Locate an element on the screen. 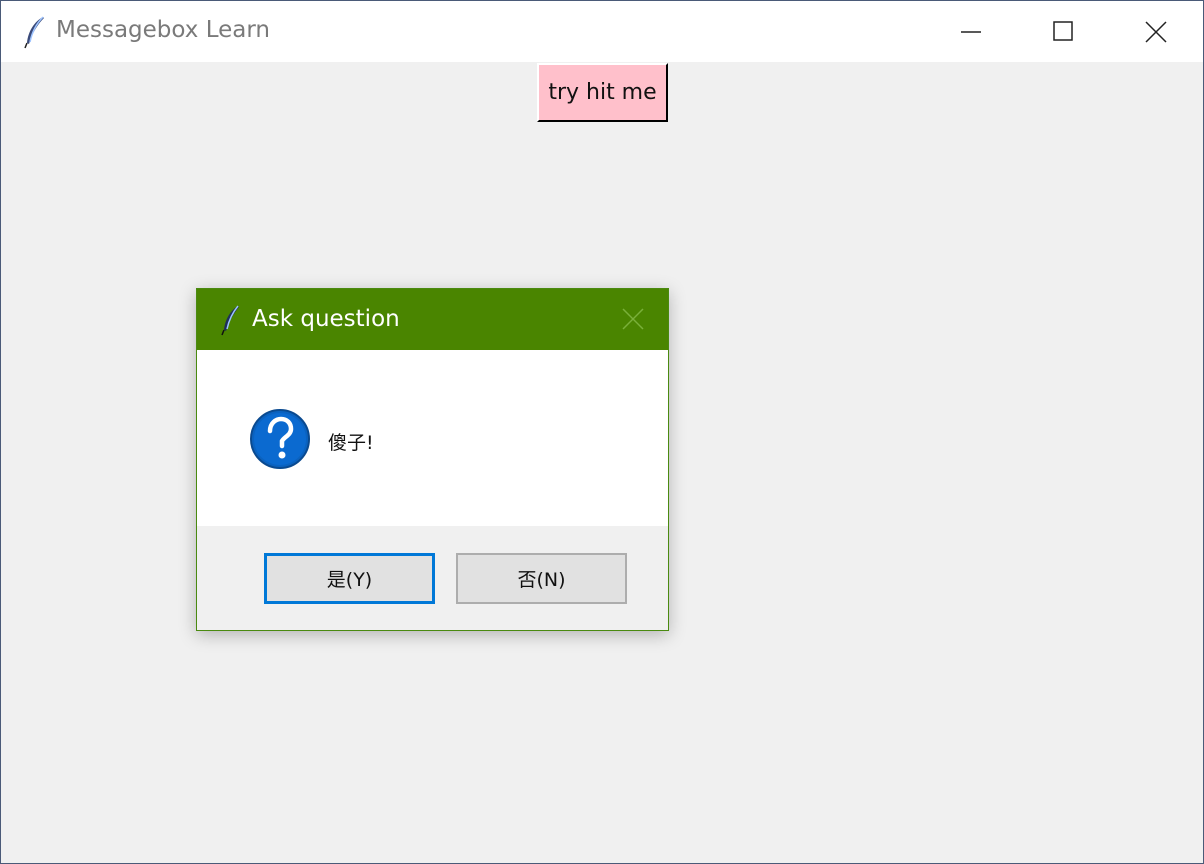 This screenshot has width=1204, height=864. no-button: 否(N) is located at coordinates (541, 578).